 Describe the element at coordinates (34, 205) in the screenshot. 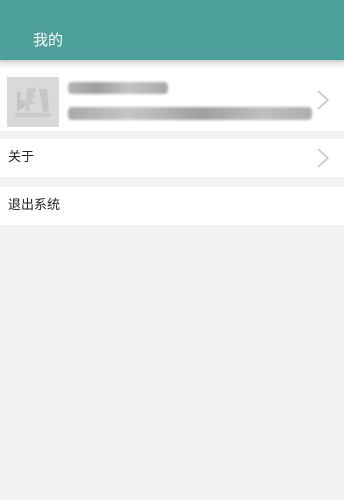

I see `logout-label: 退出系统` at that location.